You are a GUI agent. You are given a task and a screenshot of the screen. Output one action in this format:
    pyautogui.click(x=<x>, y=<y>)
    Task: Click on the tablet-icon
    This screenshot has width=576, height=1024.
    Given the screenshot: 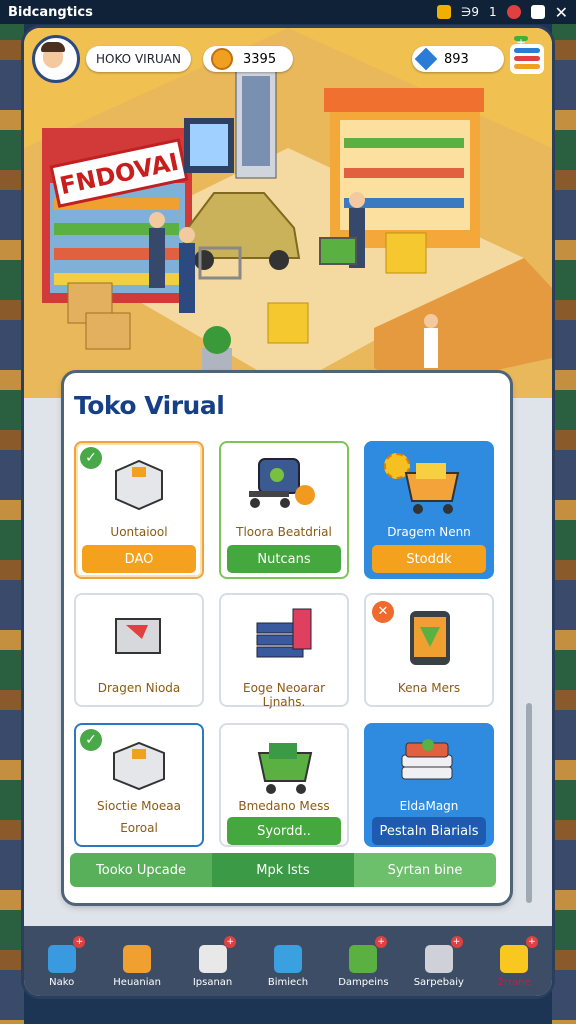 What is the action you would take?
    pyautogui.click(x=430, y=638)
    